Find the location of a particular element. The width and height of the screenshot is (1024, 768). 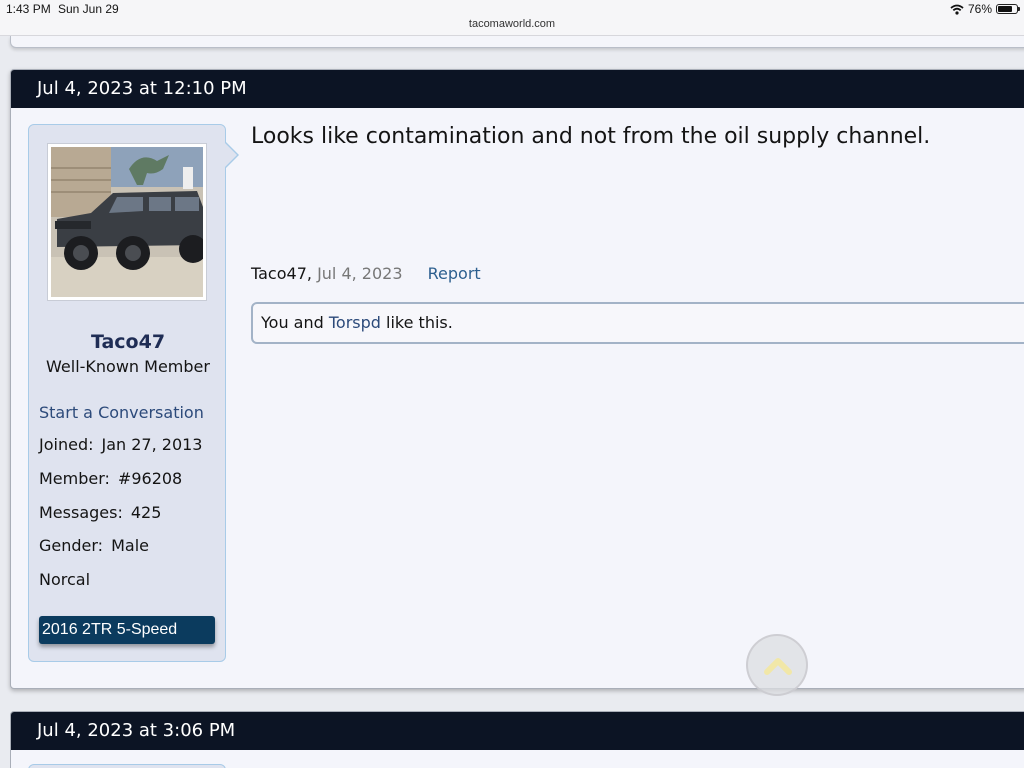

liker-link: Torspd is located at coordinates (355, 322).